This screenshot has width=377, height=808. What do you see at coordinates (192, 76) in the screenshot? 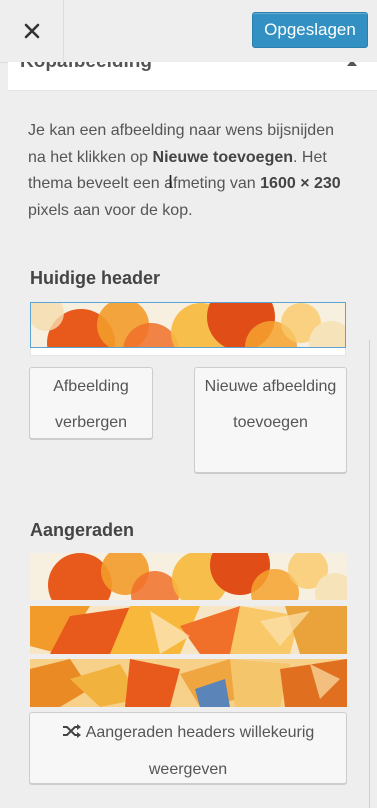
I see `section-header: Kopafbeelding` at bounding box center [192, 76].